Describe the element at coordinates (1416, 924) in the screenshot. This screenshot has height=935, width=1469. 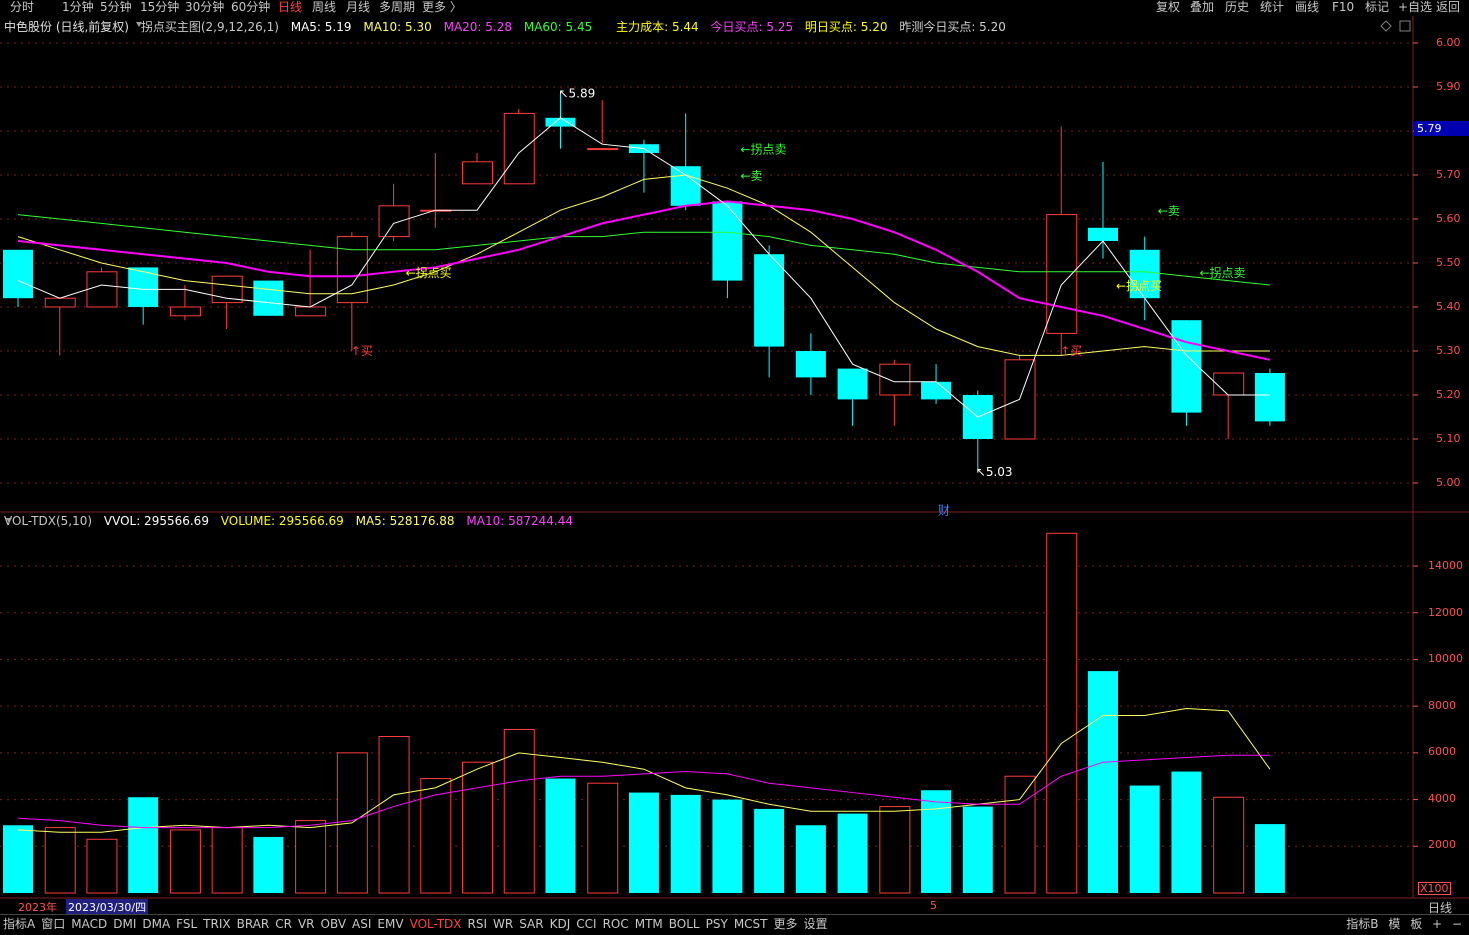
I see `board-tab: 板` at that location.